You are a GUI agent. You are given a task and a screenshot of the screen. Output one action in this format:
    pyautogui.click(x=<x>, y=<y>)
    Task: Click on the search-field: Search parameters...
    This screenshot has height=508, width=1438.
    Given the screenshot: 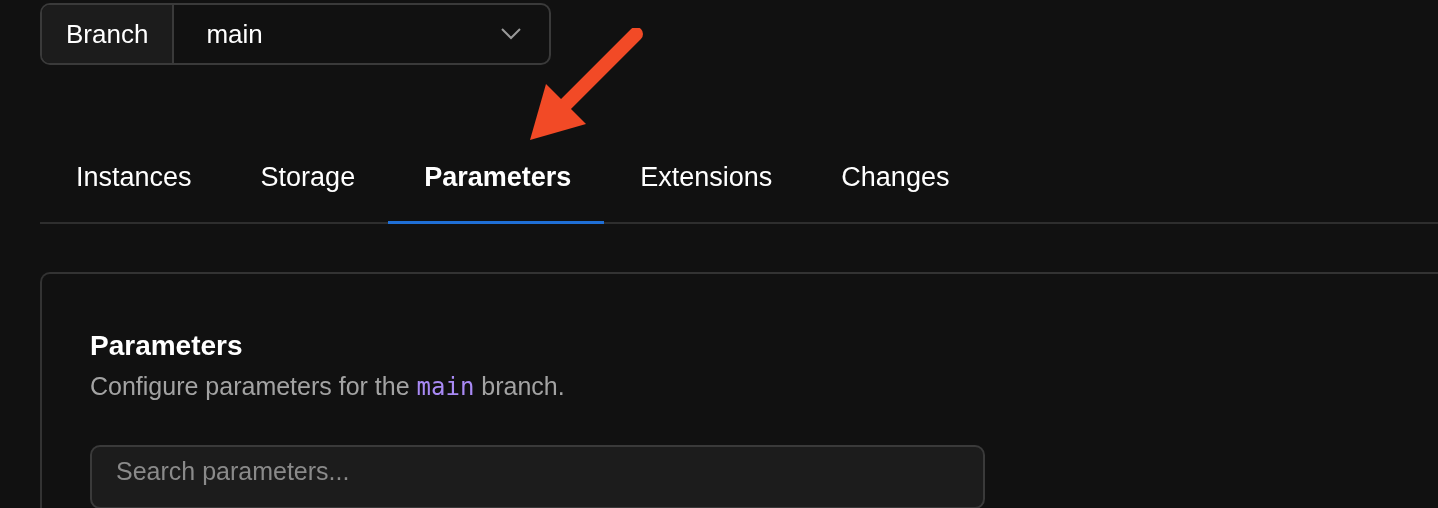 What is the action you would take?
    pyautogui.click(x=537, y=476)
    